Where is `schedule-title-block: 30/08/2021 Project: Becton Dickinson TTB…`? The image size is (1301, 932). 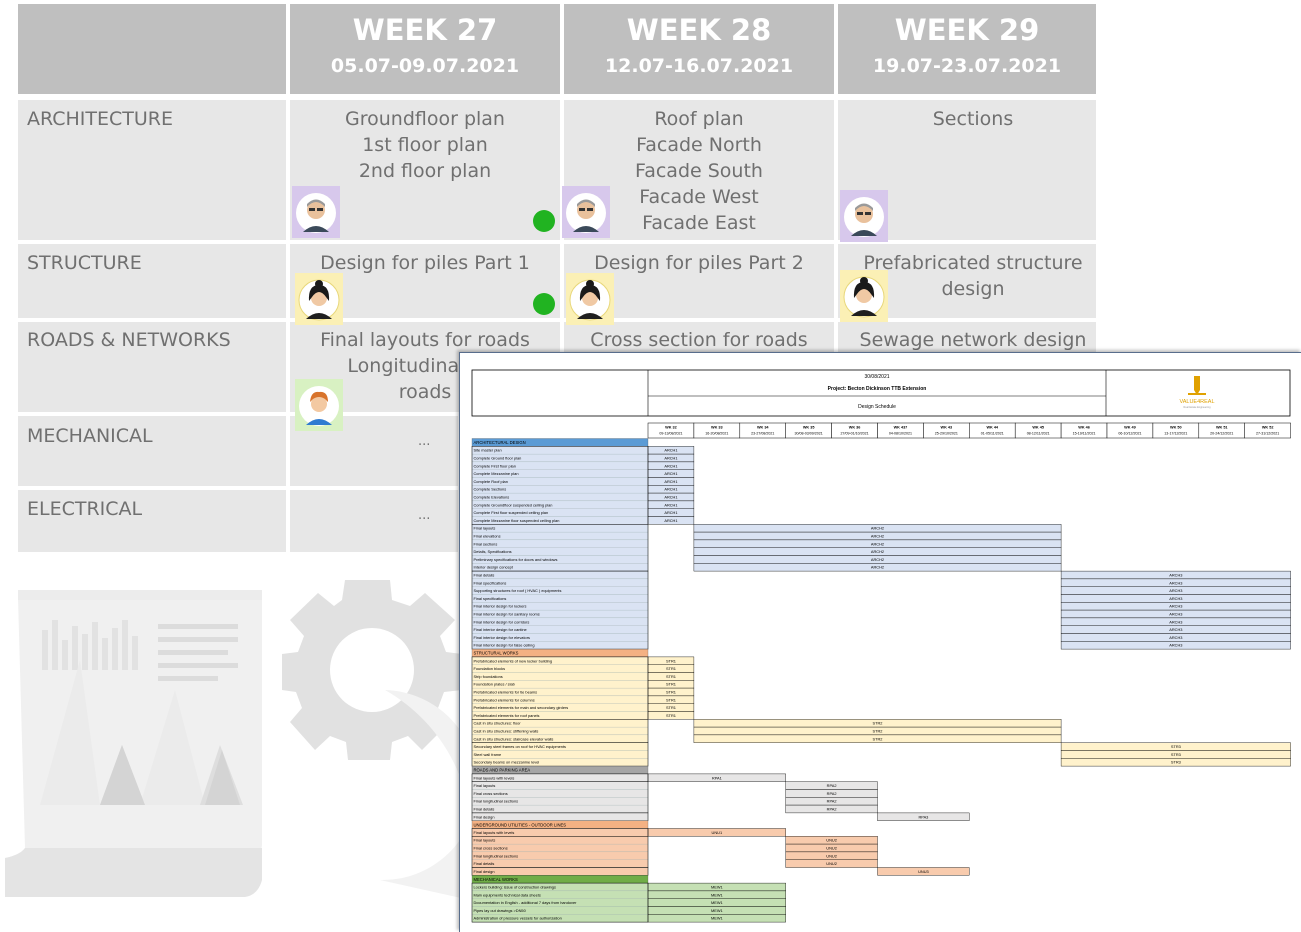
schedule-title-block: 30/08/2021 Project: Becton Dickinson TTB… is located at coordinates (881, 393).